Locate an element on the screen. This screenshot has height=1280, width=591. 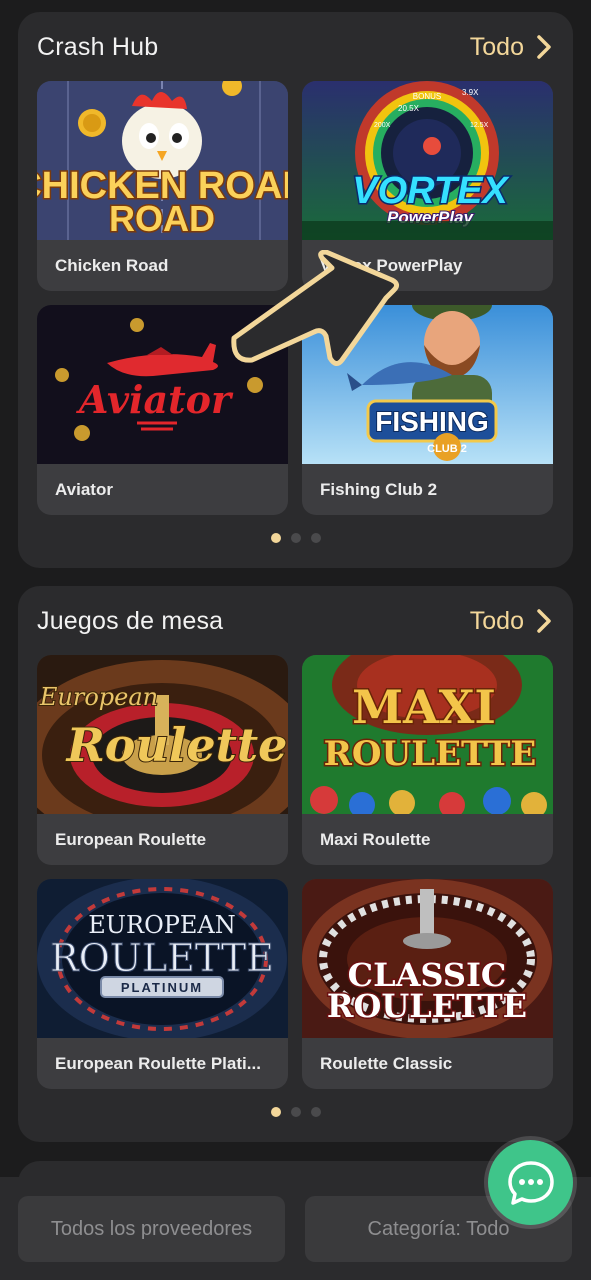
game-thumbnail: MAXI ROULETTE is located at coordinates (427, 734).